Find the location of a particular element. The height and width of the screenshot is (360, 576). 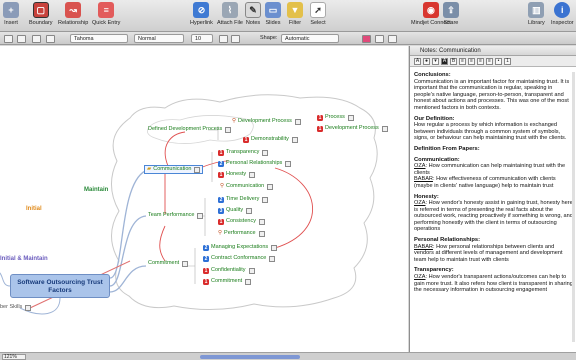

text-color-icon is located at coordinates (50, 38).